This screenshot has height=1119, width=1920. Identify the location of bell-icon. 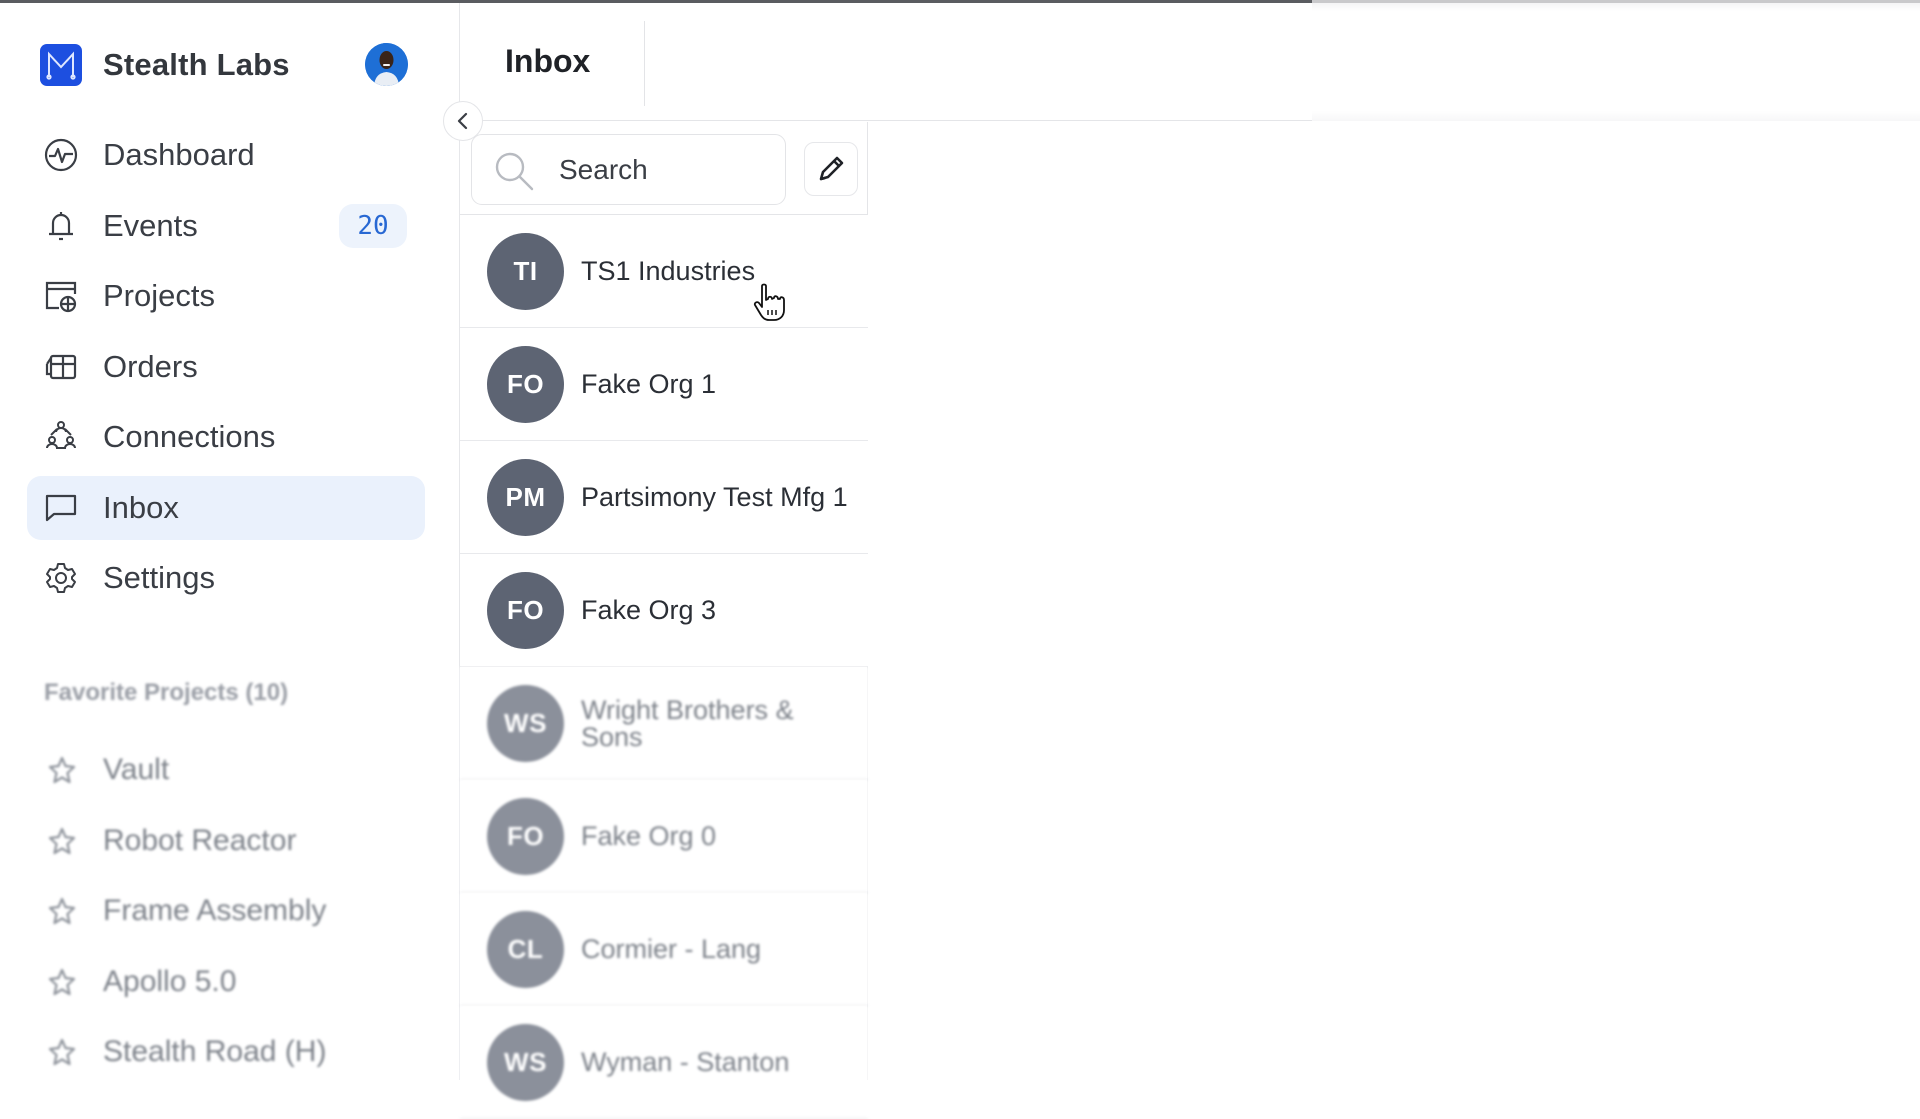
(61, 226).